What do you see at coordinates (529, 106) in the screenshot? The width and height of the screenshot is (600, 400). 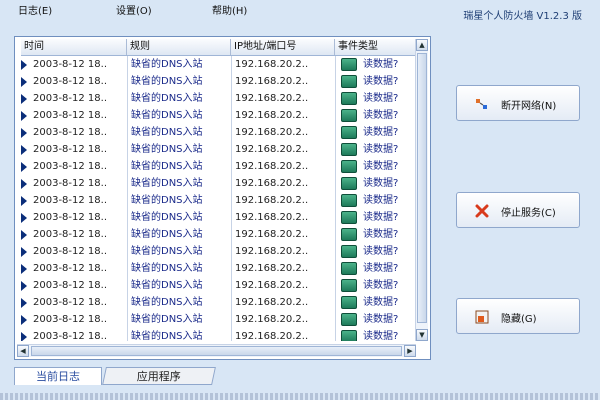 I see `disconnect-label: 断开网络(N)` at bounding box center [529, 106].